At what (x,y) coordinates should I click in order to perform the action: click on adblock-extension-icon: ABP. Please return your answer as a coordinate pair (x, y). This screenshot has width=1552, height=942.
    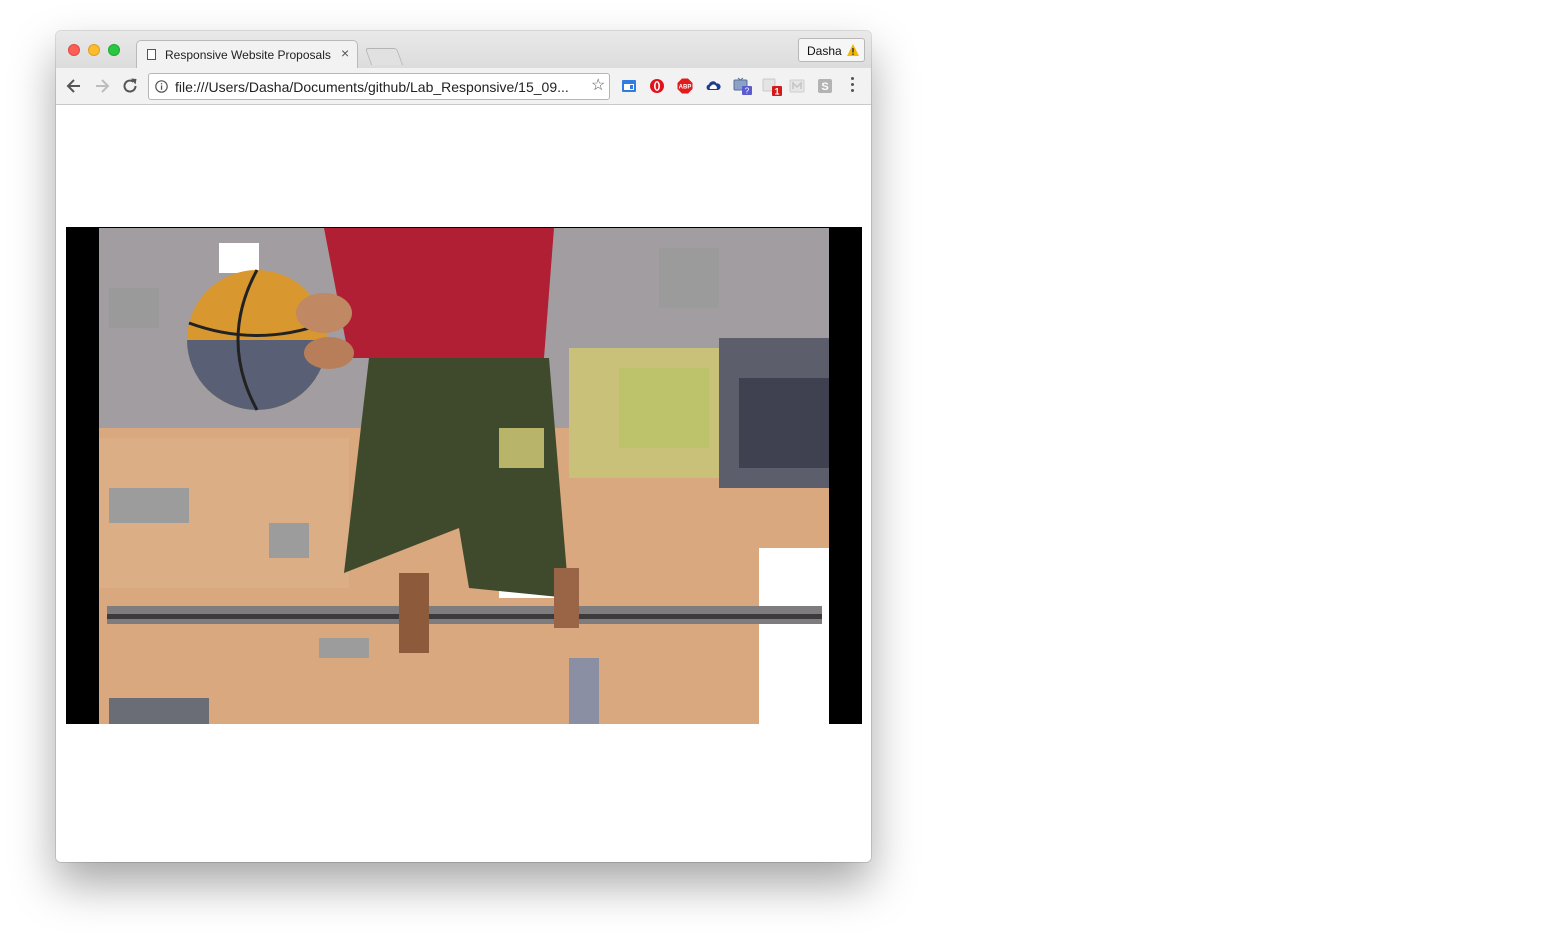
    Looking at the image, I should click on (685, 86).